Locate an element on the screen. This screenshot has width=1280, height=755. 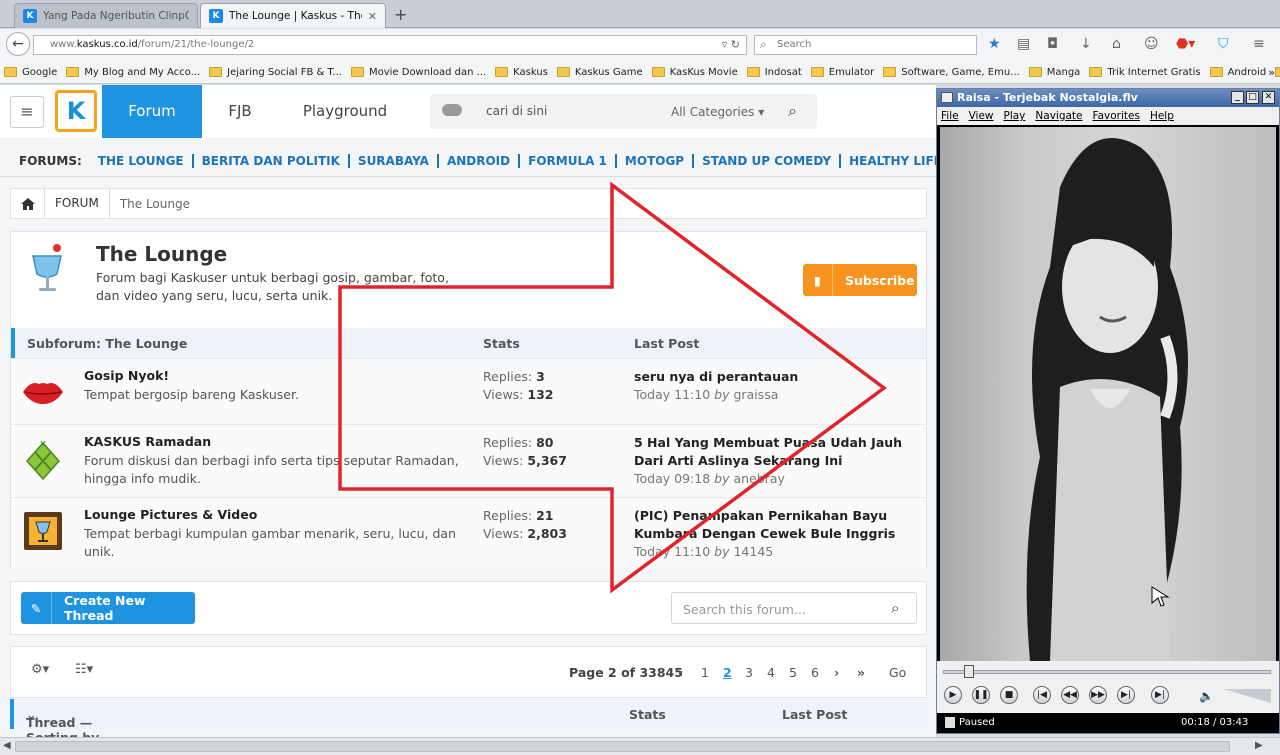
player-menu-item: View is located at coordinates (981, 116).